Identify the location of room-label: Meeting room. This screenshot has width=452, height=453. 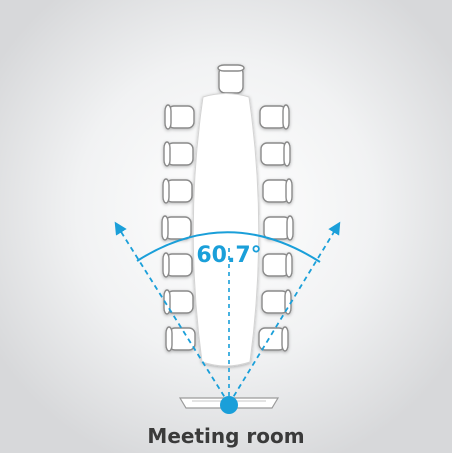
(225, 436).